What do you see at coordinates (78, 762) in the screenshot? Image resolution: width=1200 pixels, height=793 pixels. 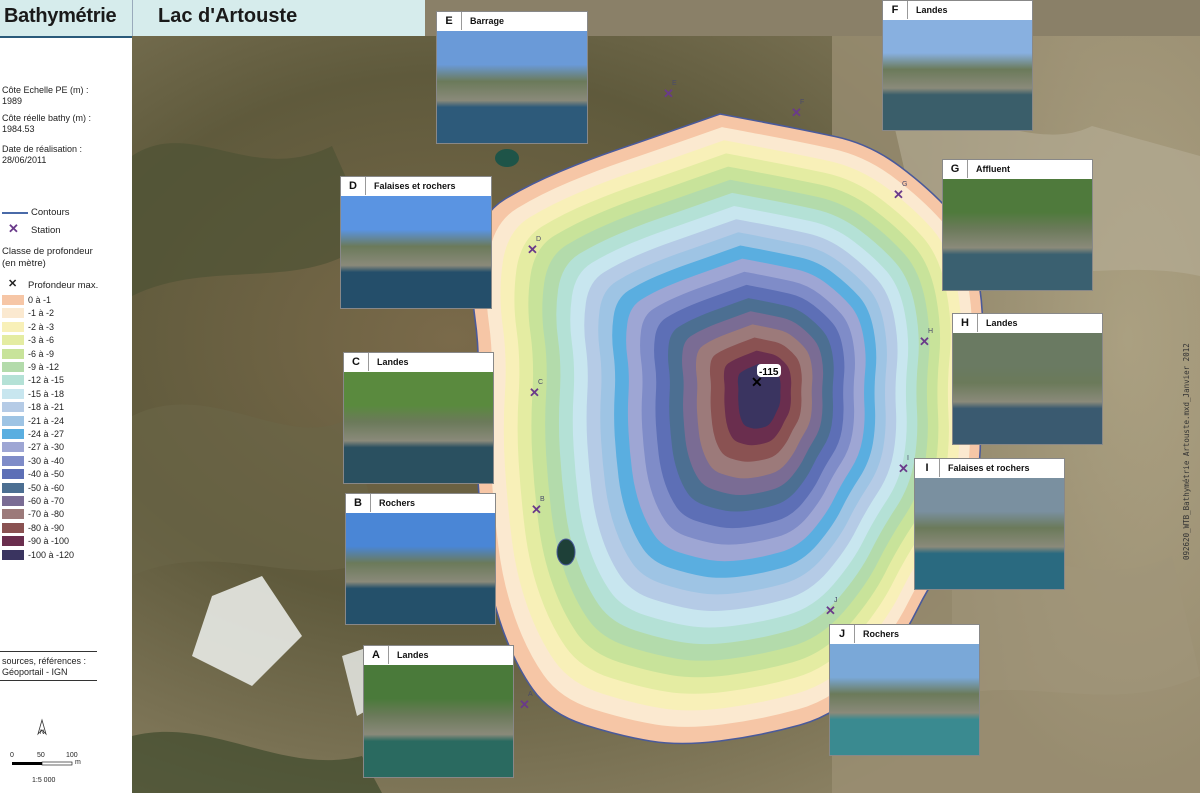 I see `scale-unit: m` at bounding box center [78, 762].